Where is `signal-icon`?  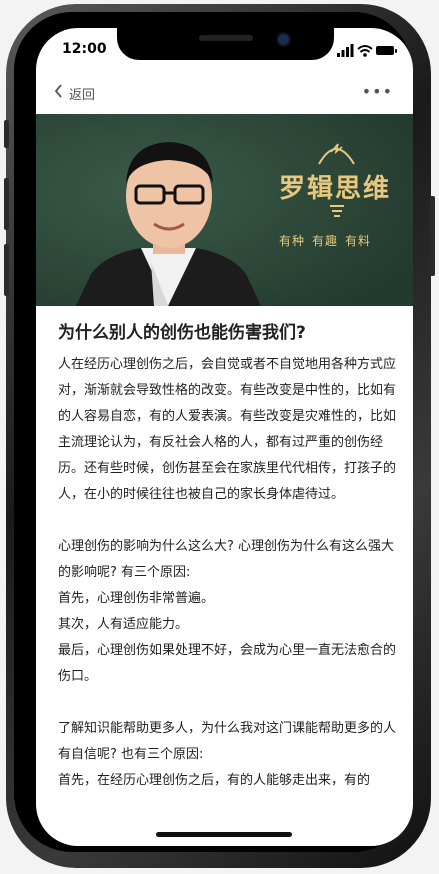 signal-icon is located at coordinates (345, 50).